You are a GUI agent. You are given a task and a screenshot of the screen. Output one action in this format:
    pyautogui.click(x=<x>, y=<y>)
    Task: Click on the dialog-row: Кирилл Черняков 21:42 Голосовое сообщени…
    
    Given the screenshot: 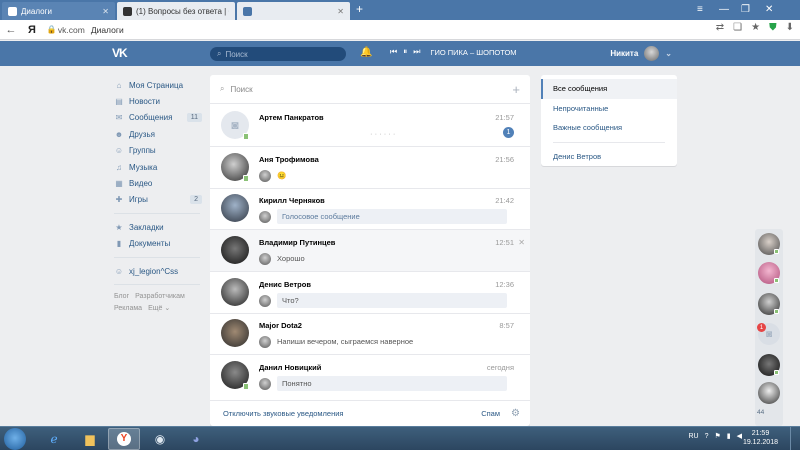 What is the action you would take?
    pyautogui.click(x=370, y=209)
    